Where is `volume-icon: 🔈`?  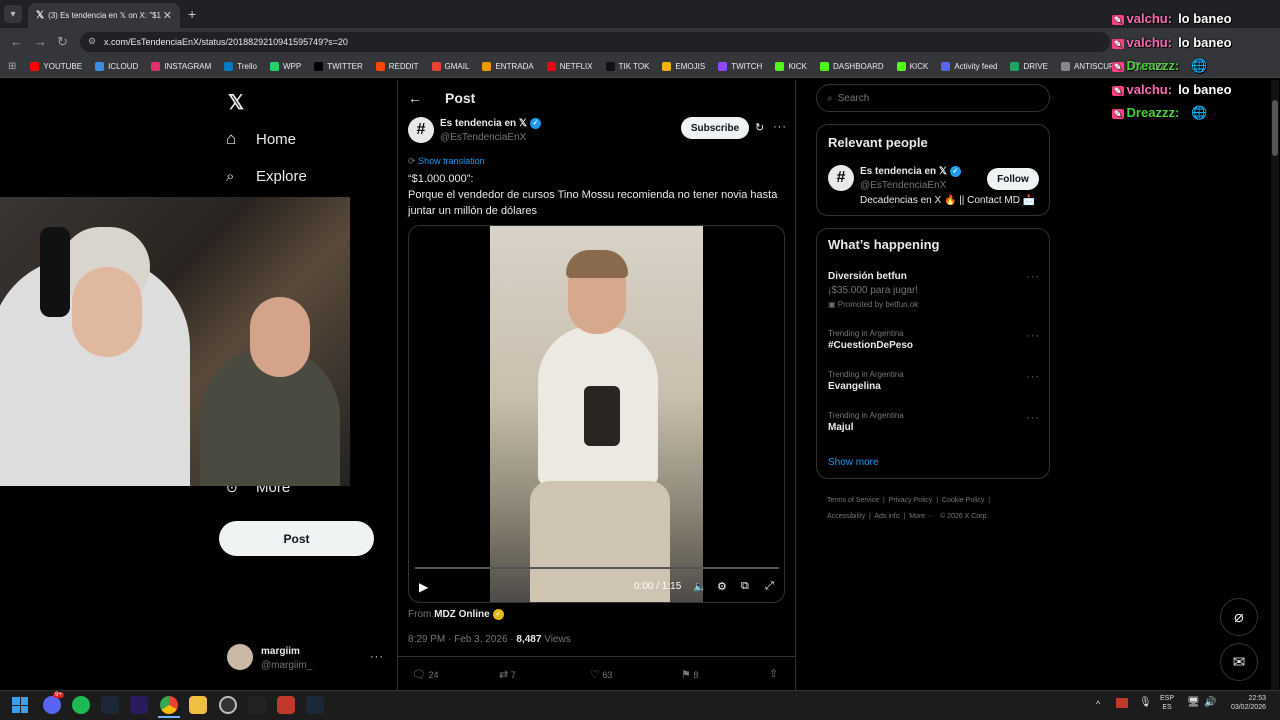 volume-icon: 🔈 is located at coordinates (700, 586).